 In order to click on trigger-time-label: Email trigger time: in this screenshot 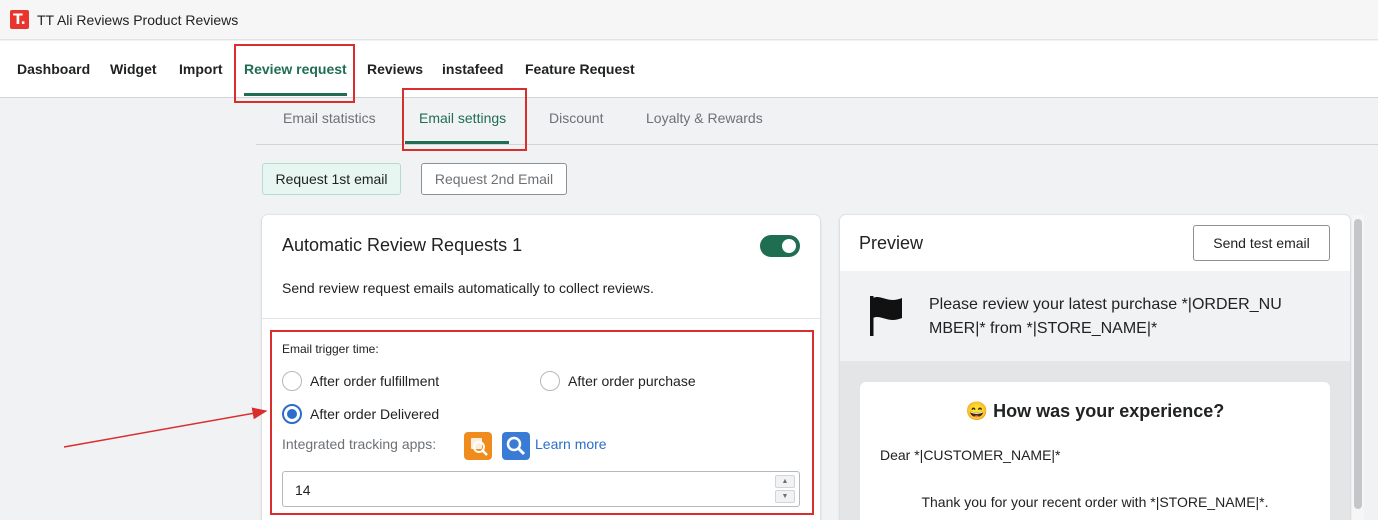, I will do `click(330, 349)`.